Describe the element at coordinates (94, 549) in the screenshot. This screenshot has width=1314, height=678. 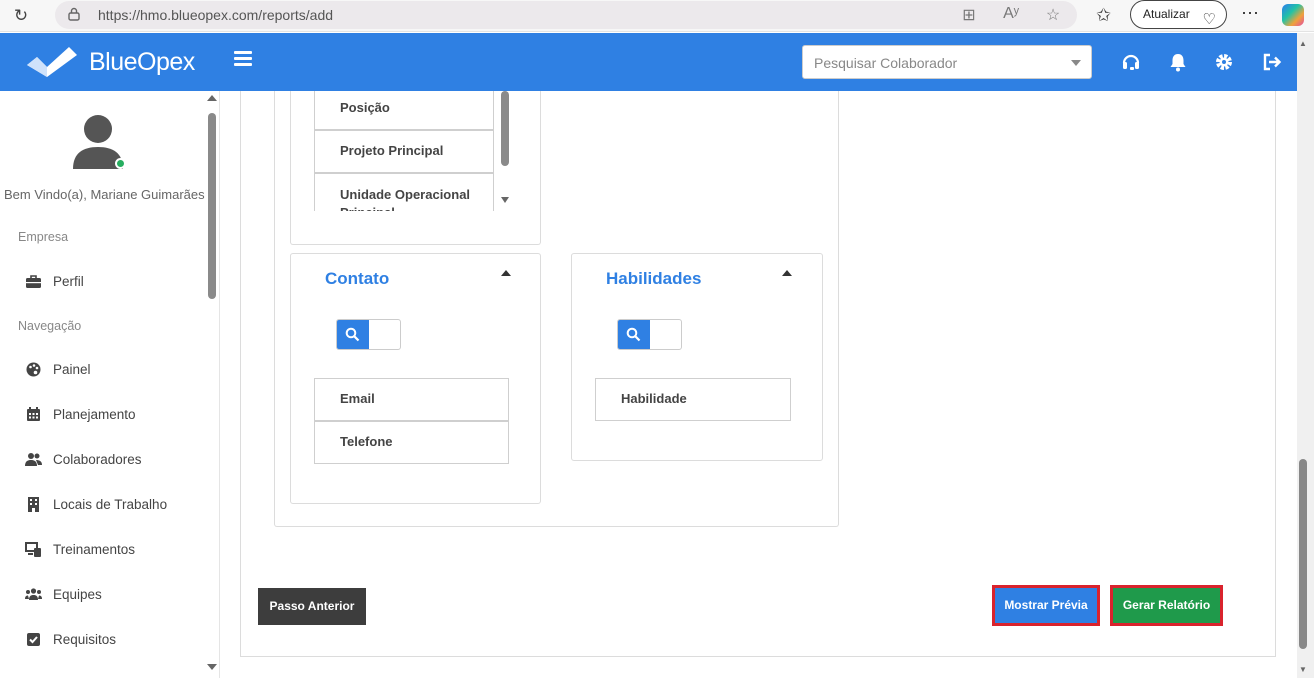
I see `sidebar-item-label: Treinamentos` at that location.